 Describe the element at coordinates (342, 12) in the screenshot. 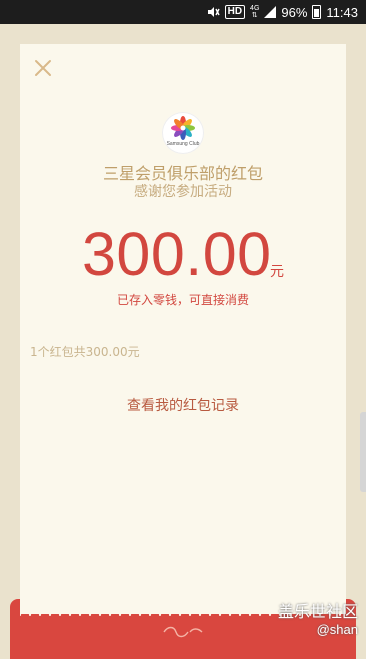

I see `clock: 11:43` at that location.